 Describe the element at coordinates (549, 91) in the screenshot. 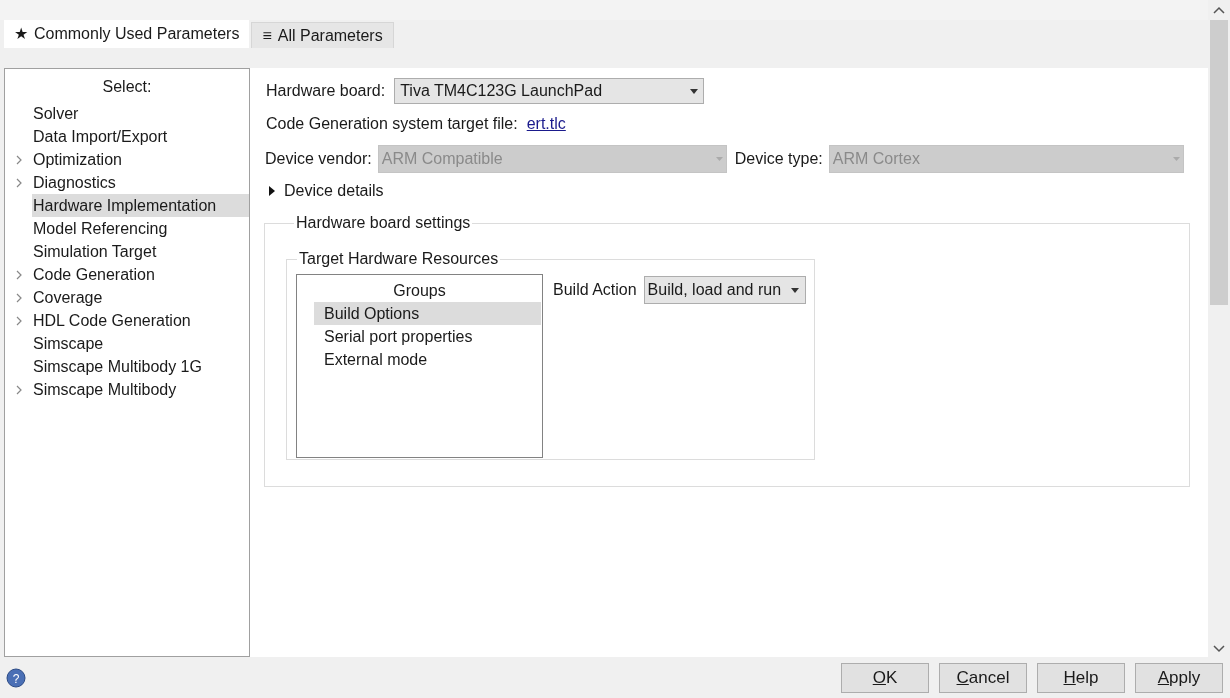

I see `hardware-board-dropdown: Tiva TM4C123G LaunchPad` at that location.